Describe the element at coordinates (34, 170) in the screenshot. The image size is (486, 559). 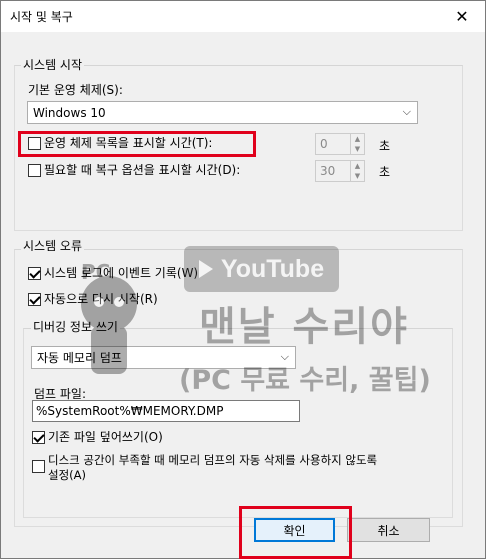
I see `show-recovery-box` at that location.